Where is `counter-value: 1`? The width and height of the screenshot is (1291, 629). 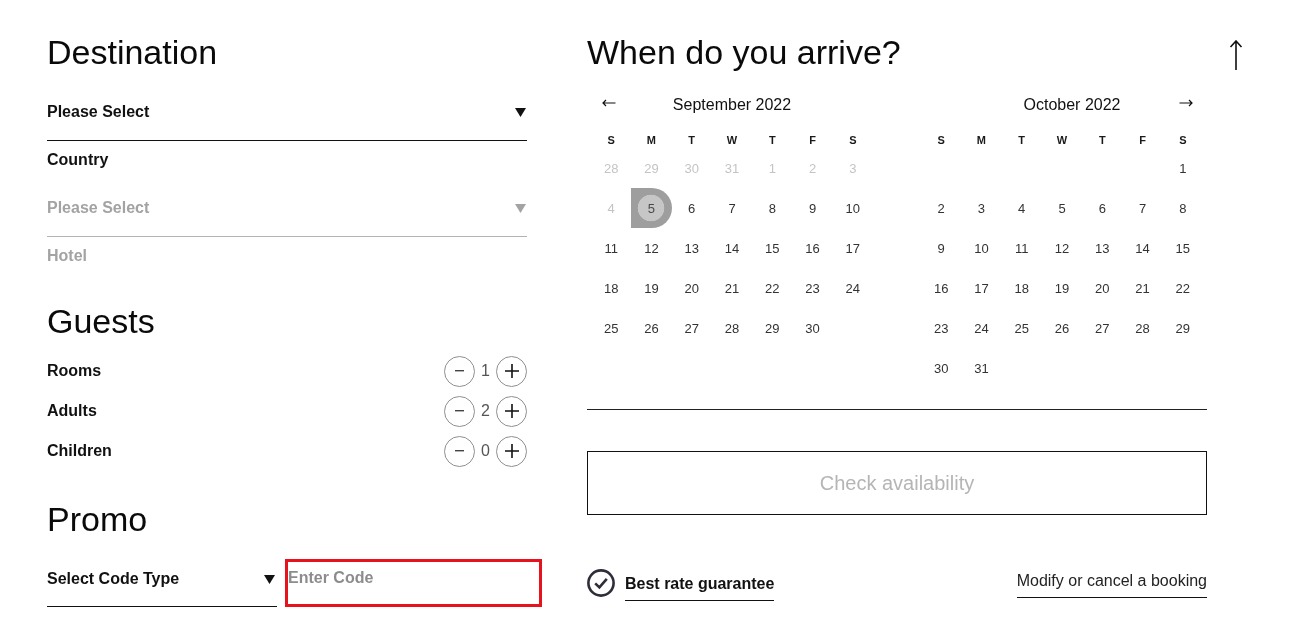
counter-value: 1 is located at coordinates (485, 371).